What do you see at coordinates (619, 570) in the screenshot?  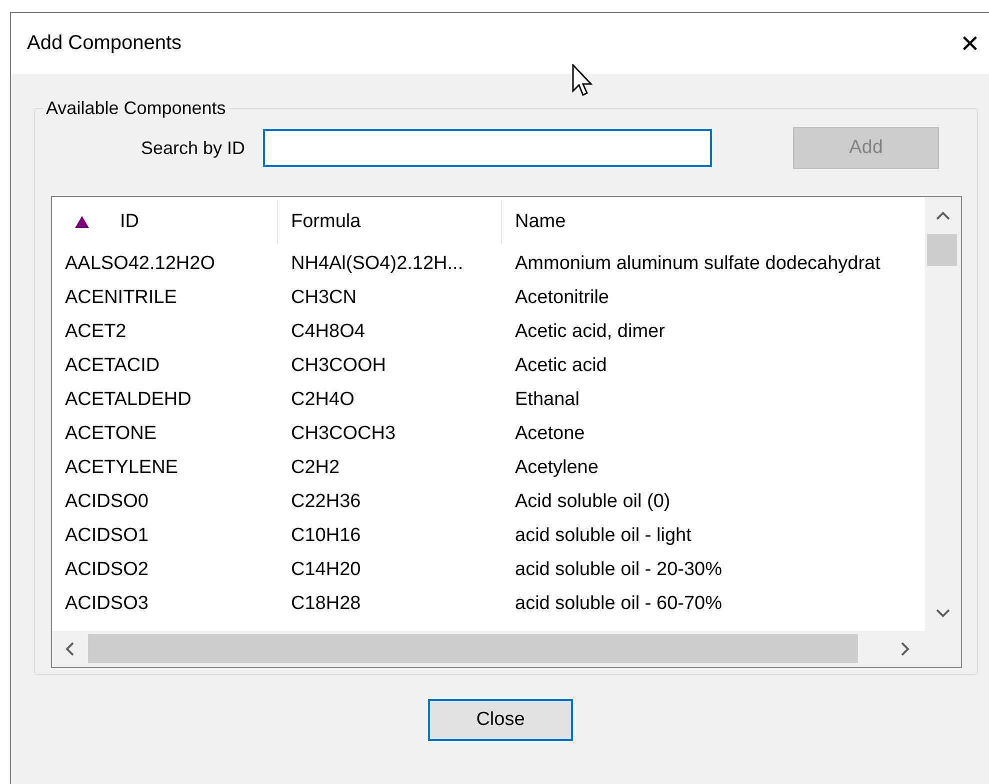 I see `table-cell-text: acid soluble oil - 20-30%` at bounding box center [619, 570].